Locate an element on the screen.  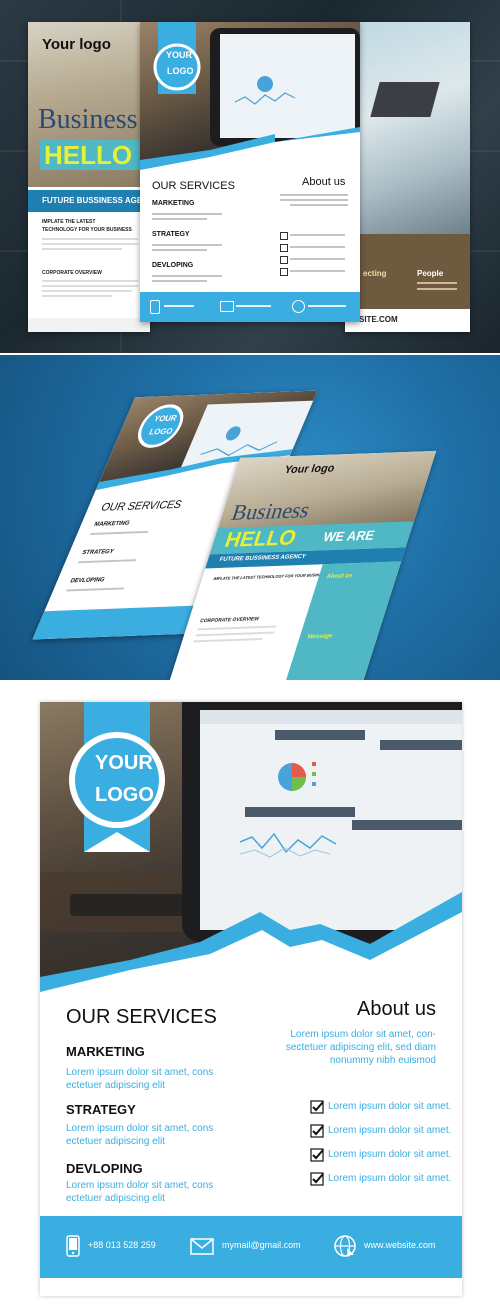
mockup-logo-1: YOUR is located at coordinates (165, 418).